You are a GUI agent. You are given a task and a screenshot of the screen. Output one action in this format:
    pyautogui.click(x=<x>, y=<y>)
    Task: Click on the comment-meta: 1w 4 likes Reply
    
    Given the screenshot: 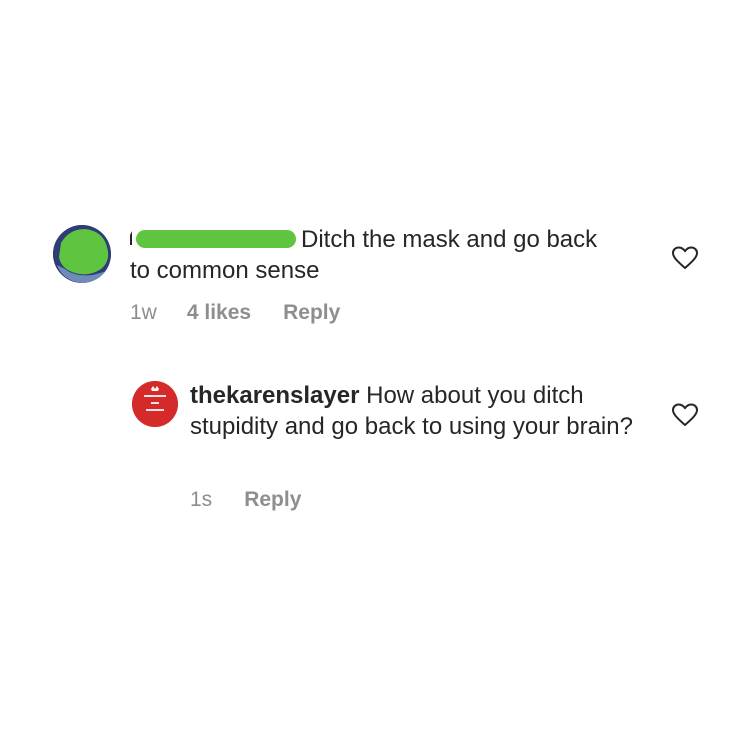 What is the action you would take?
    pyautogui.click(x=235, y=313)
    